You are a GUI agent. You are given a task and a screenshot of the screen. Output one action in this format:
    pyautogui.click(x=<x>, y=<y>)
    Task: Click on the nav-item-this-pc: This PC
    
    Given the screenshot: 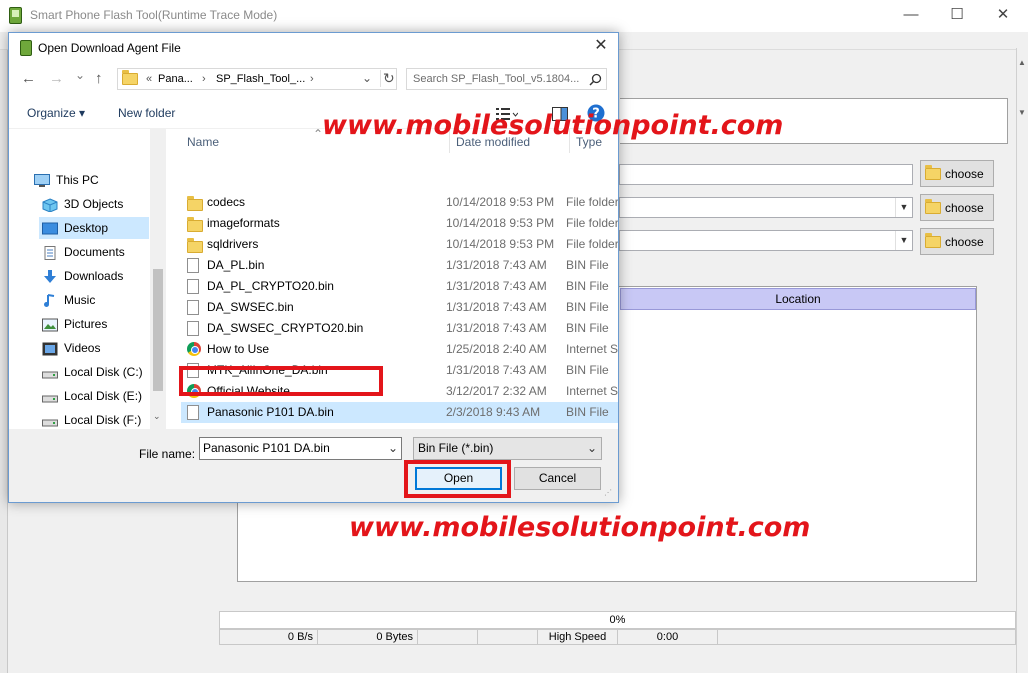 What is the action you would take?
    pyautogui.click(x=93, y=180)
    